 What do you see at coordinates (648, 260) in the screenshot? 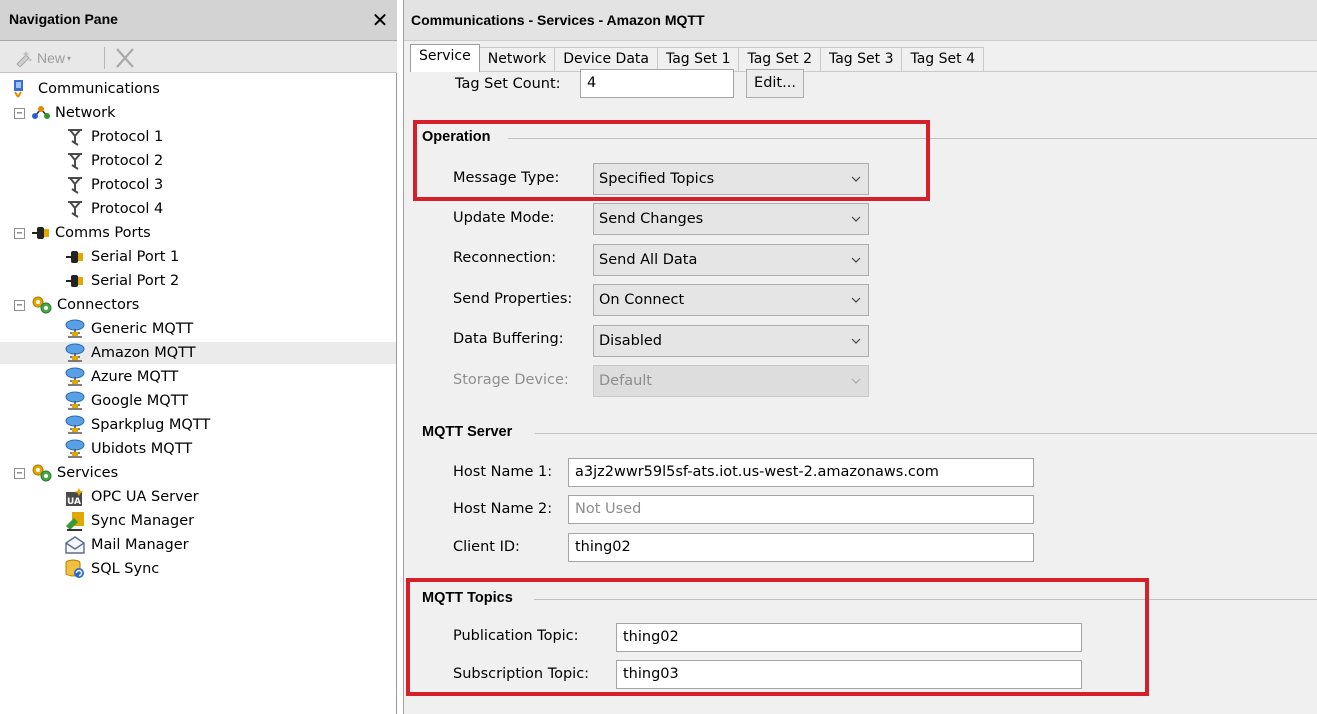
I see `reconnection-value: Send All Data` at bounding box center [648, 260].